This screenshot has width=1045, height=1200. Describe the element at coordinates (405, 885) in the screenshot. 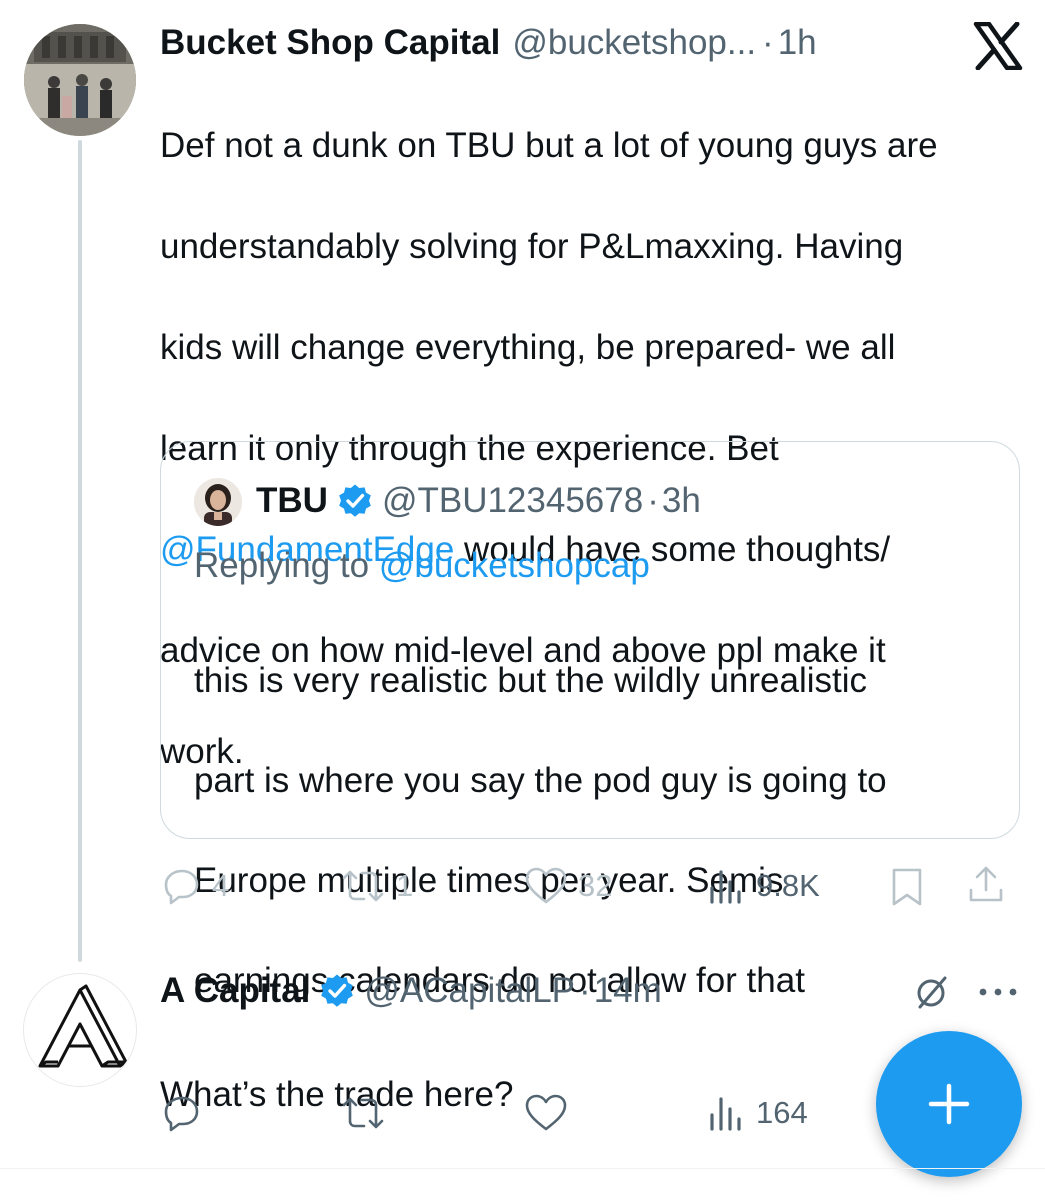

I see `repost-count: 1` at that location.